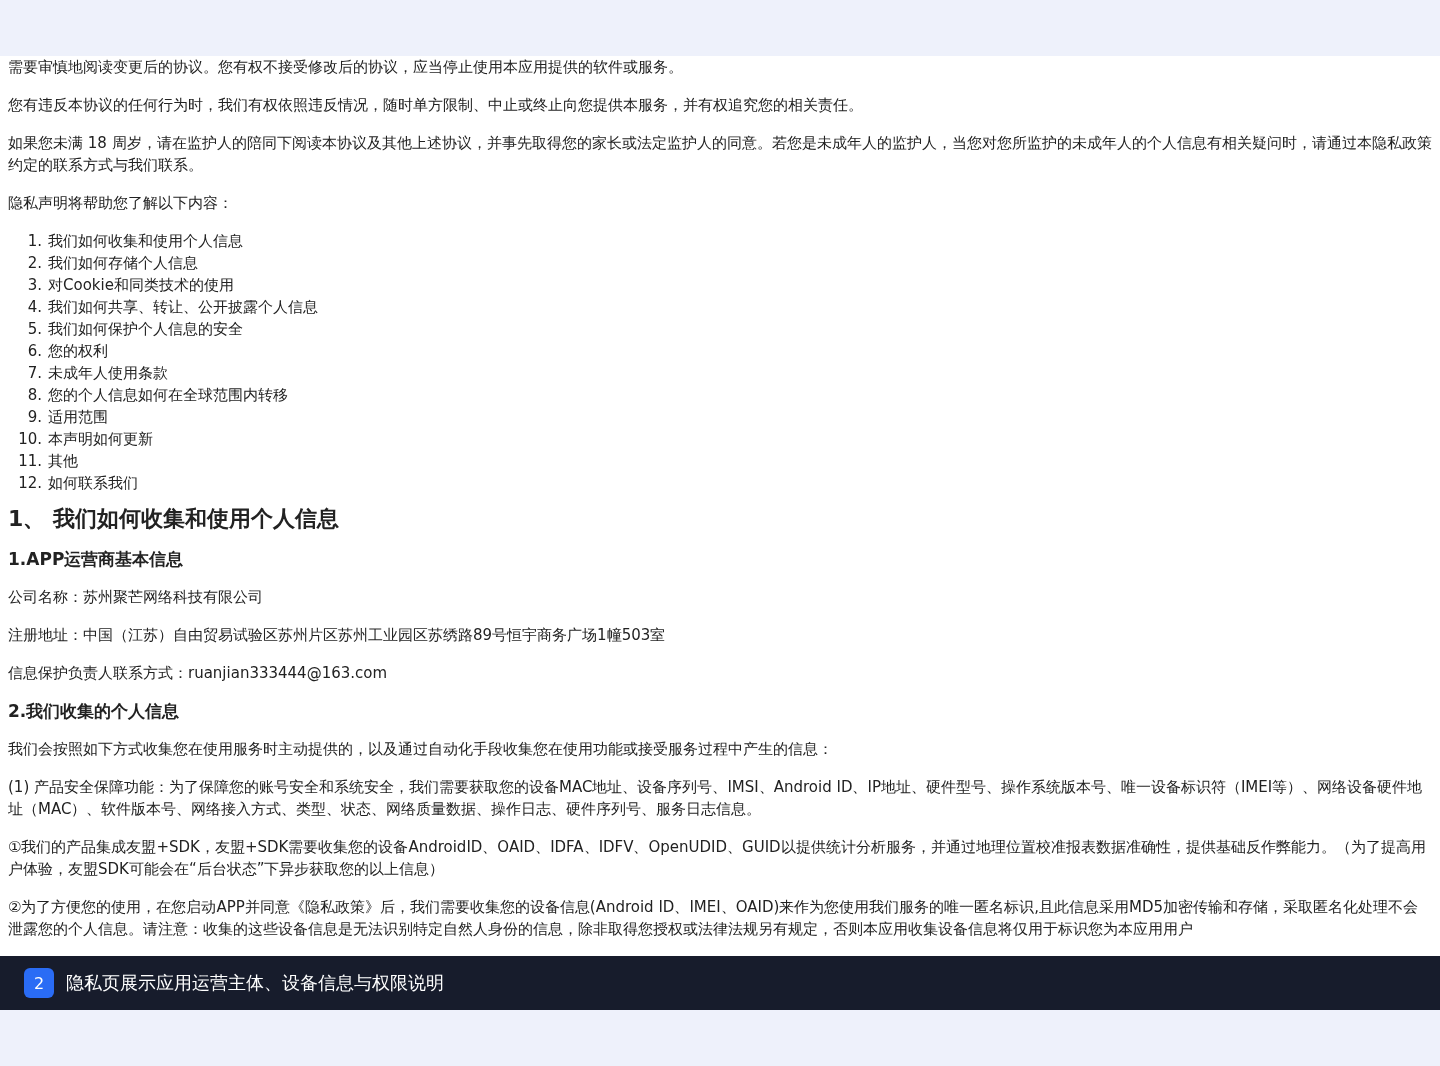  What do you see at coordinates (436, 105) in the screenshot?
I see `paragraph: 您有违反本协议的任何行为时，我们有权依照违反情况，随时单方限制、中止或终止向您提供本服务，并有权追究您的相关责任。` at bounding box center [436, 105].